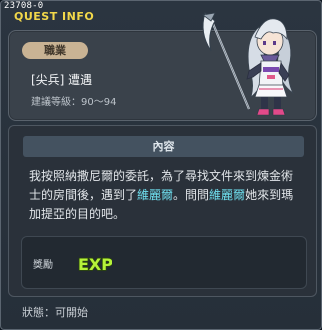  I want to click on content-heading: 內容, so click(163, 146).